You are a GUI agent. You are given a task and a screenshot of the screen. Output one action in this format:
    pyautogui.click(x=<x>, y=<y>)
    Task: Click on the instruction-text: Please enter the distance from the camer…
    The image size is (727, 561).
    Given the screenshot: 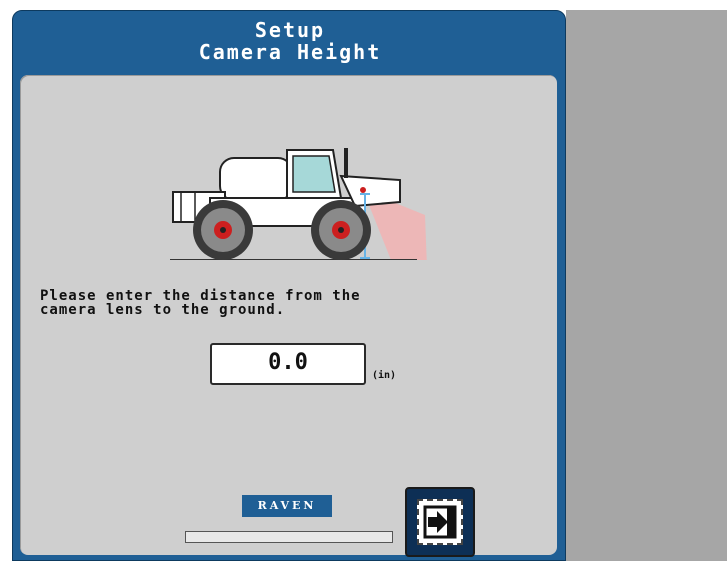 What is the action you would take?
    pyautogui.click(x=200, y=303)
    